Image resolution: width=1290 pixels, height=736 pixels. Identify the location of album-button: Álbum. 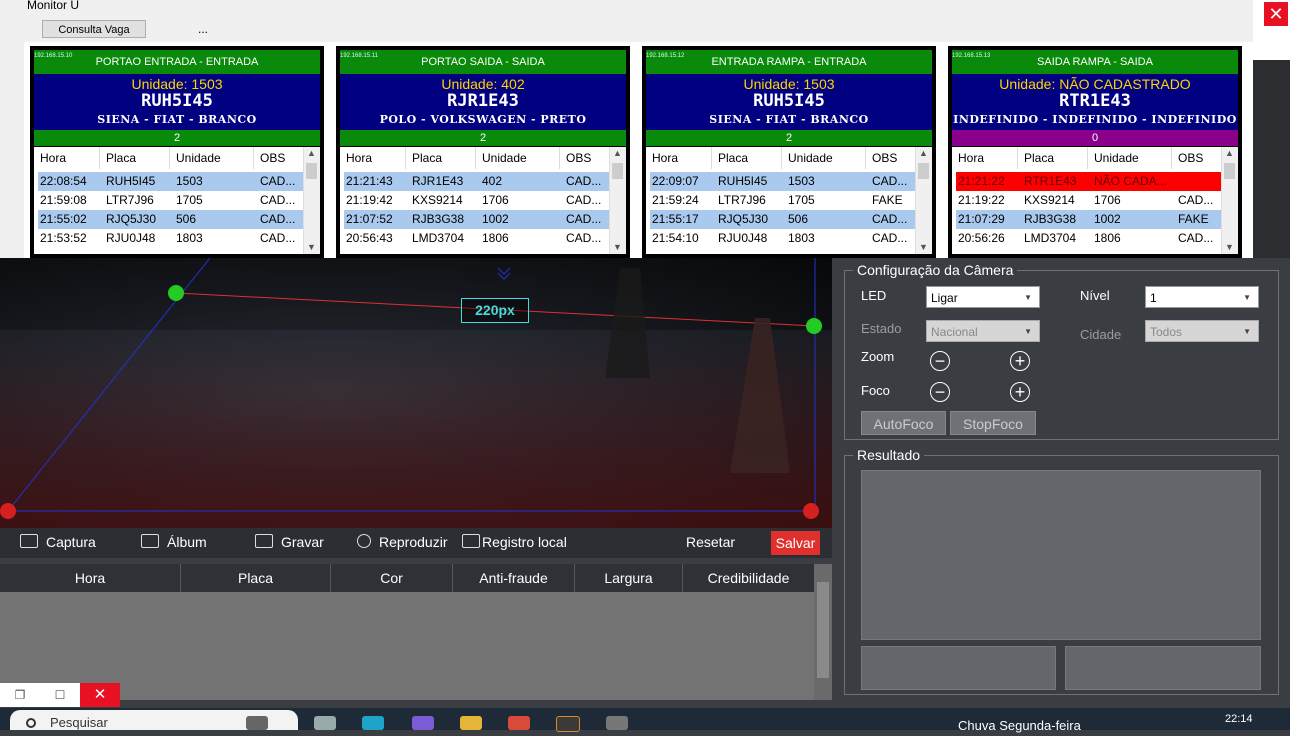
(174, 542).